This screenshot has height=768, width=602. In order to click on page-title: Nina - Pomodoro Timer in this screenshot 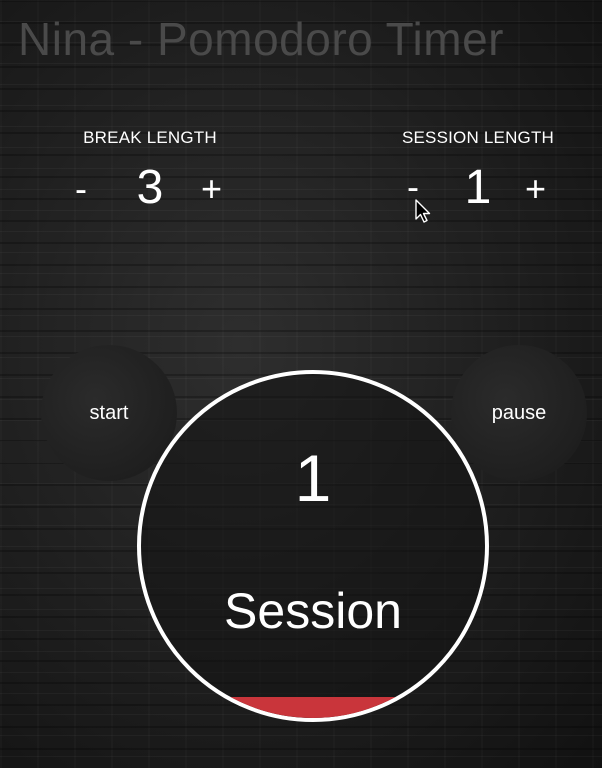, I will do `click(261, 39)`.